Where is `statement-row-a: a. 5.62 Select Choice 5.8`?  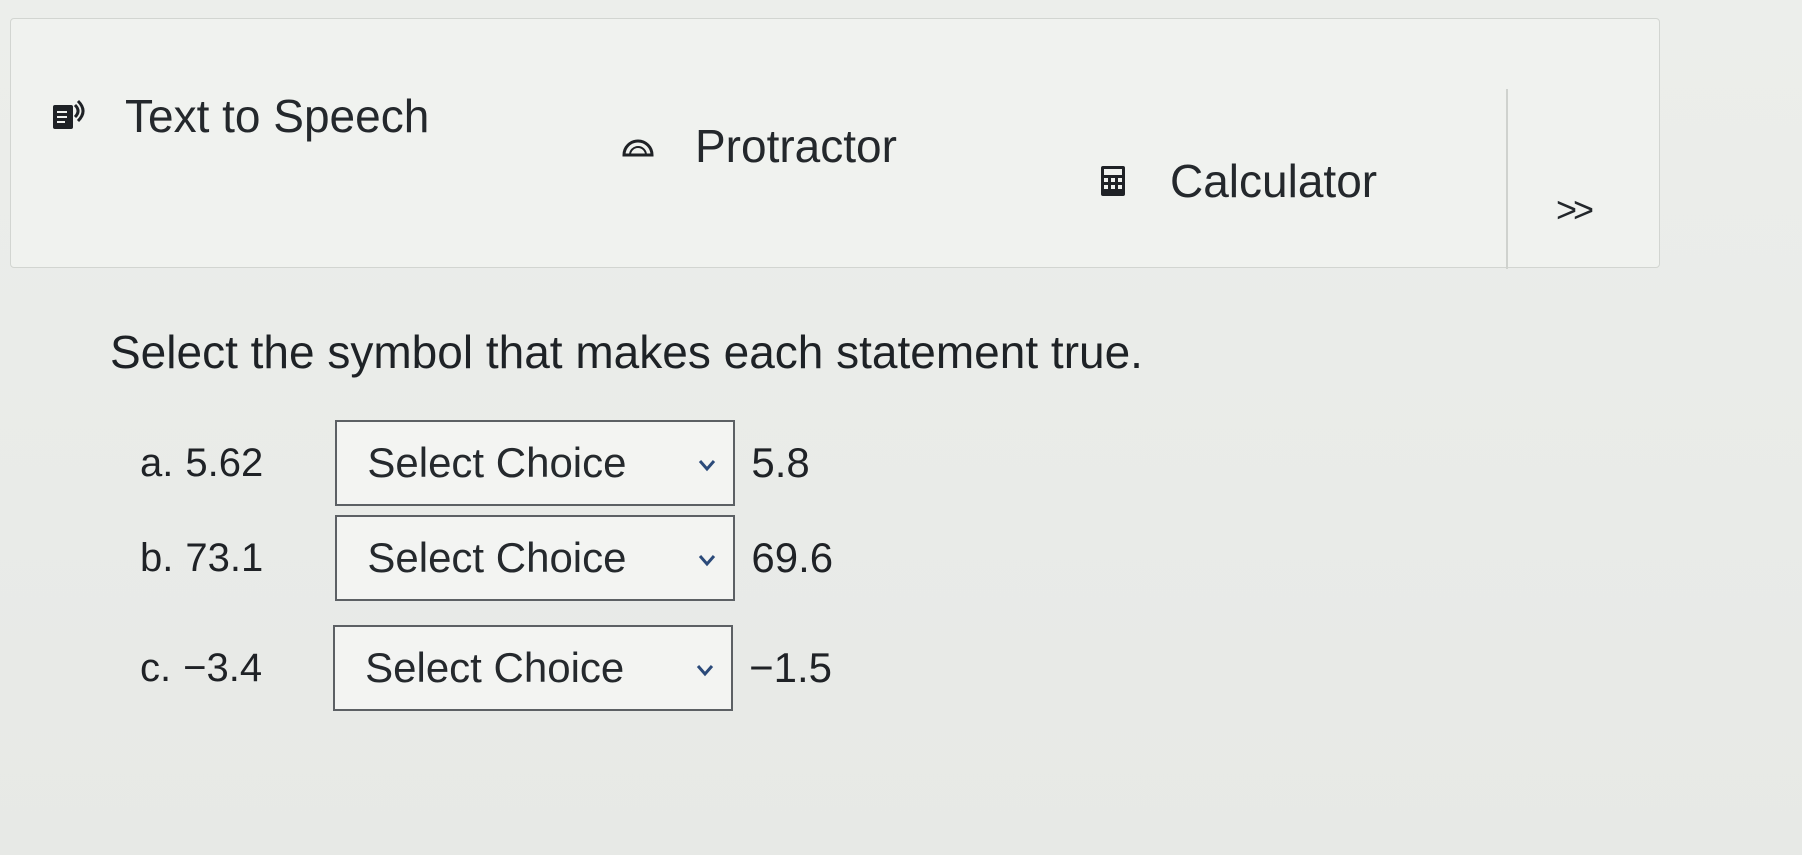
statement-row-a: a. 5.62 Select Choice 5.8 is located at coordinates (475, 463).